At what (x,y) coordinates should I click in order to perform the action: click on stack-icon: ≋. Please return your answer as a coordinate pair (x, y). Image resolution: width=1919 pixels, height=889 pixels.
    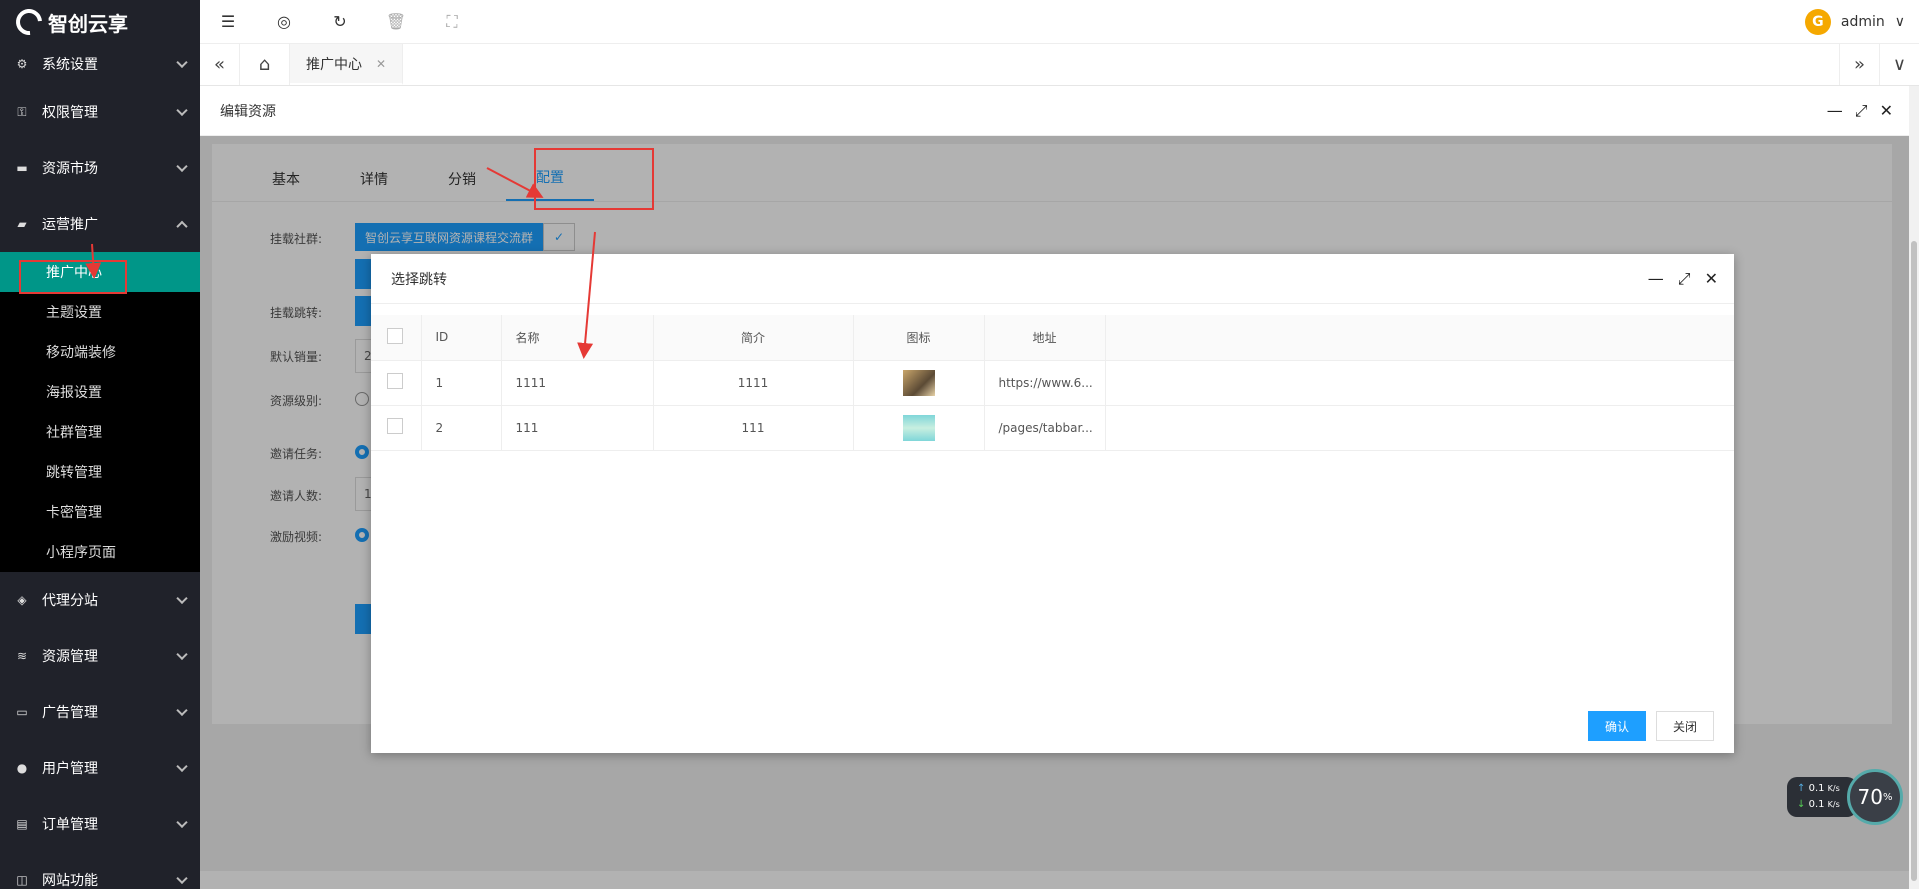
    Looking at the image, I should click on (22, 656).